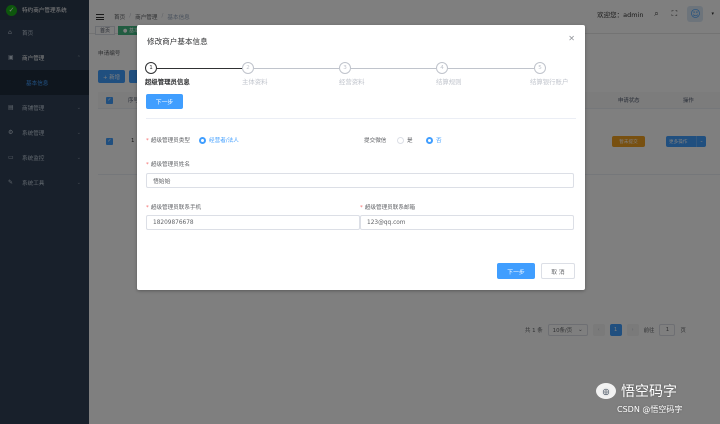 The width and height of the screenshot is (720, 424). Describe the element at coordinates (361, 118) in the screenshot. I see `divider` at that location.